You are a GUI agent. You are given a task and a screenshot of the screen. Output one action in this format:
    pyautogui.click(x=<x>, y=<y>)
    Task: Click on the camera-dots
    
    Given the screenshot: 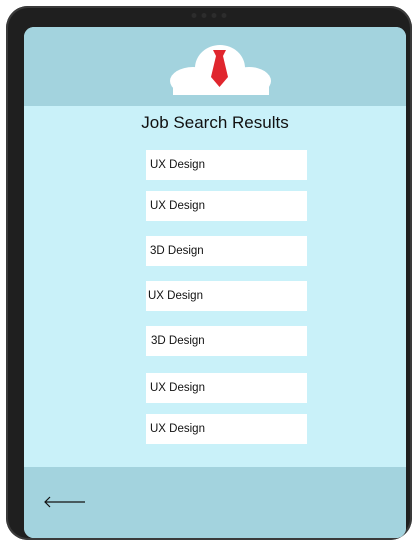 What is the action you would take?
    pyautogui.click(x=209, y=15)
    